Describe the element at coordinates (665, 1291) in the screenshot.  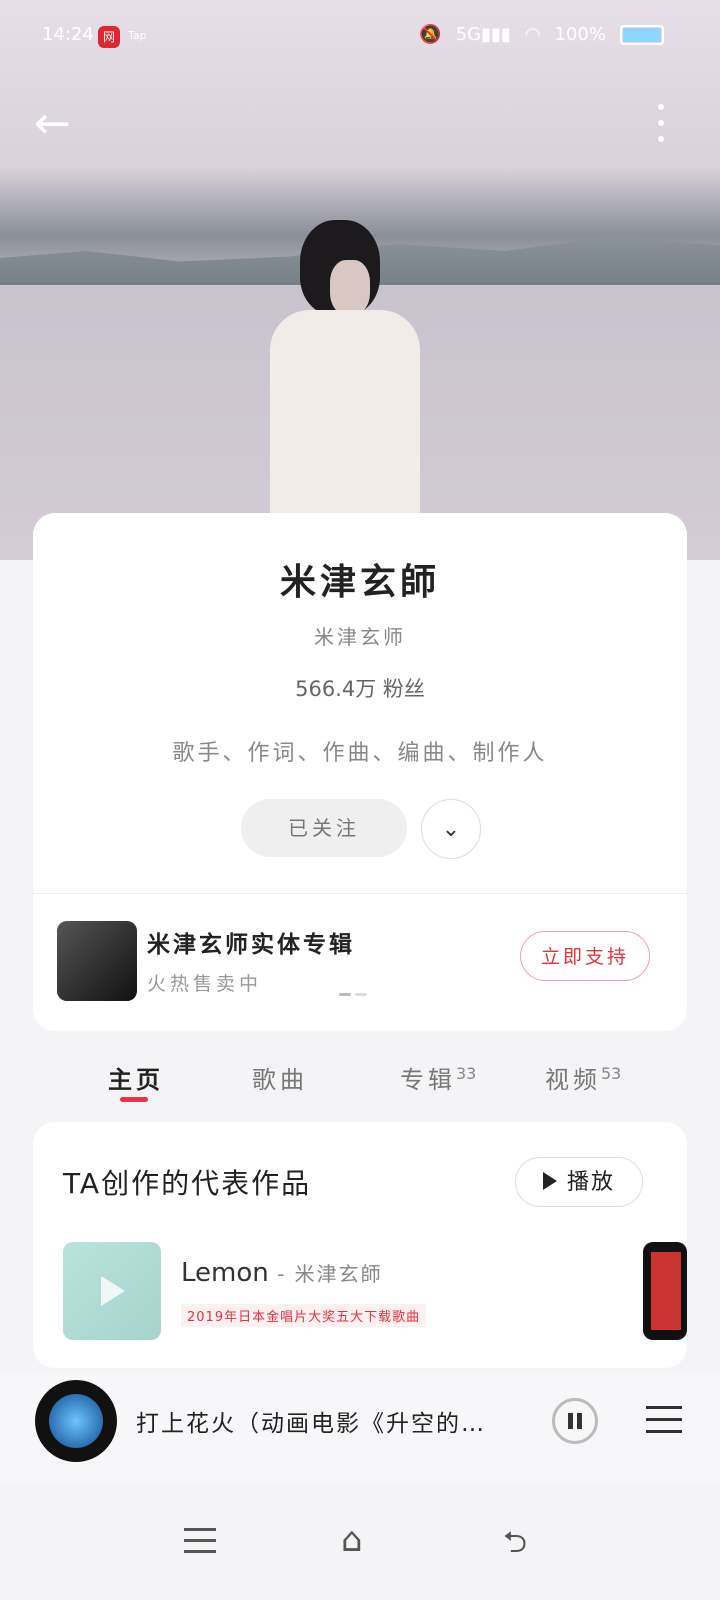
I see `next-song-cover` at that location.